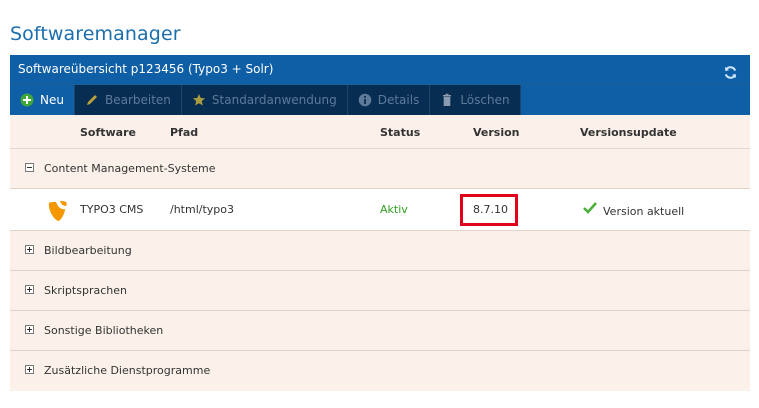 The width and height of the screenshot is (759, 408). I want to click on column-header-status: Status, so click(400, 132).